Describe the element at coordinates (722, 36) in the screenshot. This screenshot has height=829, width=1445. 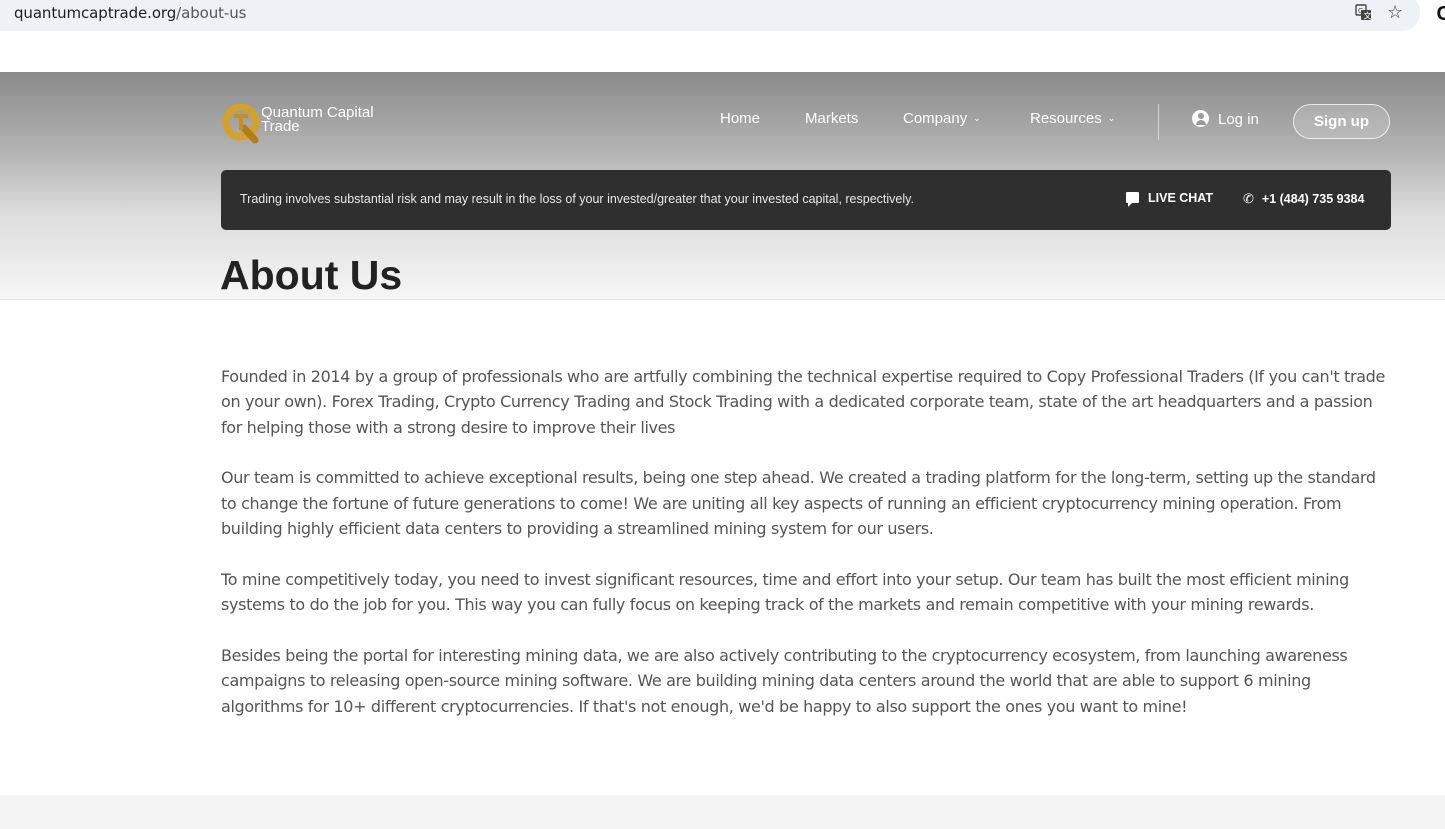
I see `browser-toolbar: quantumcaptrade.org/about-us 文G ☆ C` at that location.